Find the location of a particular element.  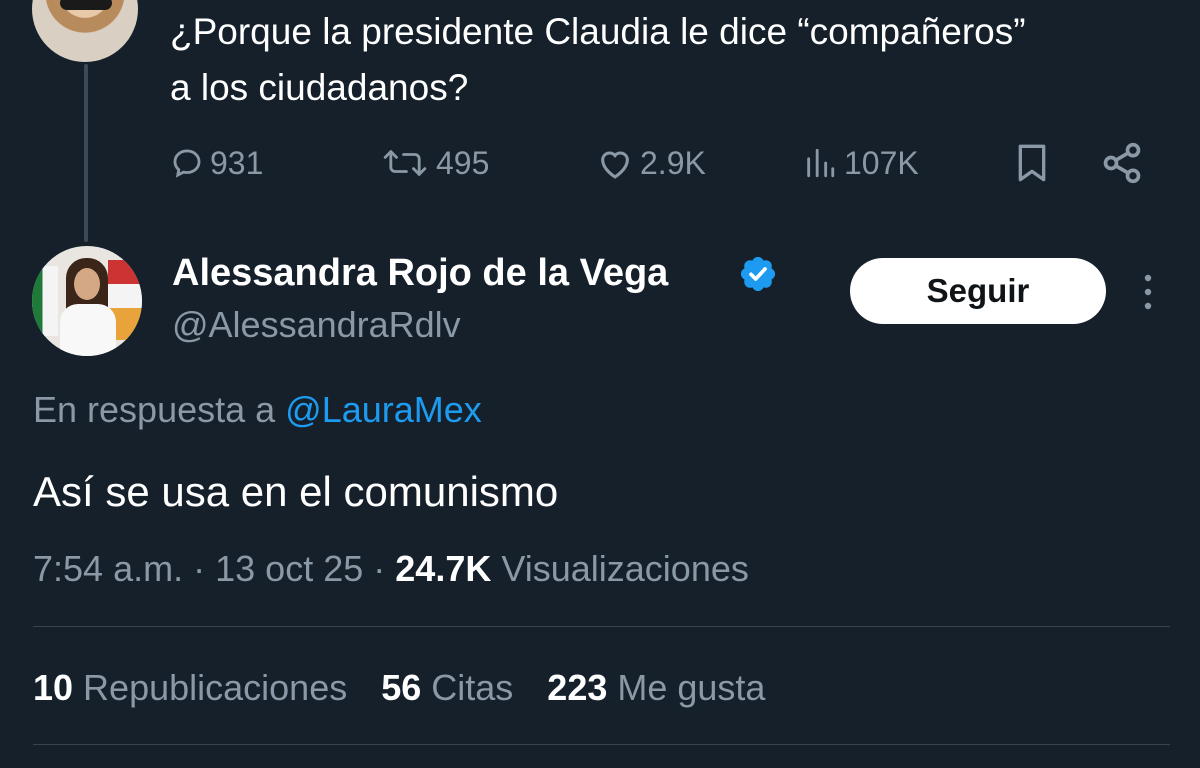

reposts-stat: 10 Republicaciones is located at coordinates (190, 688).